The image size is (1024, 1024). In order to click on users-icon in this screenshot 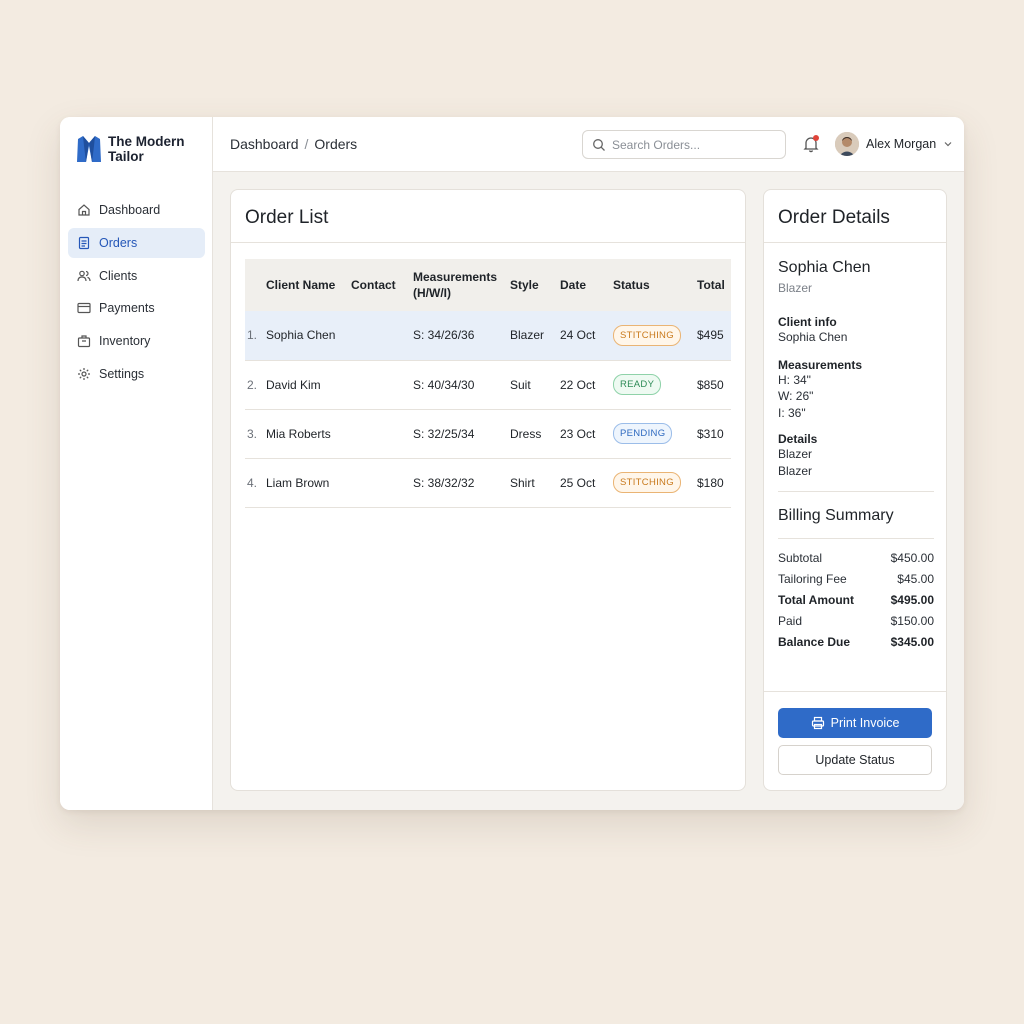, I will do `click(84, 275)`.